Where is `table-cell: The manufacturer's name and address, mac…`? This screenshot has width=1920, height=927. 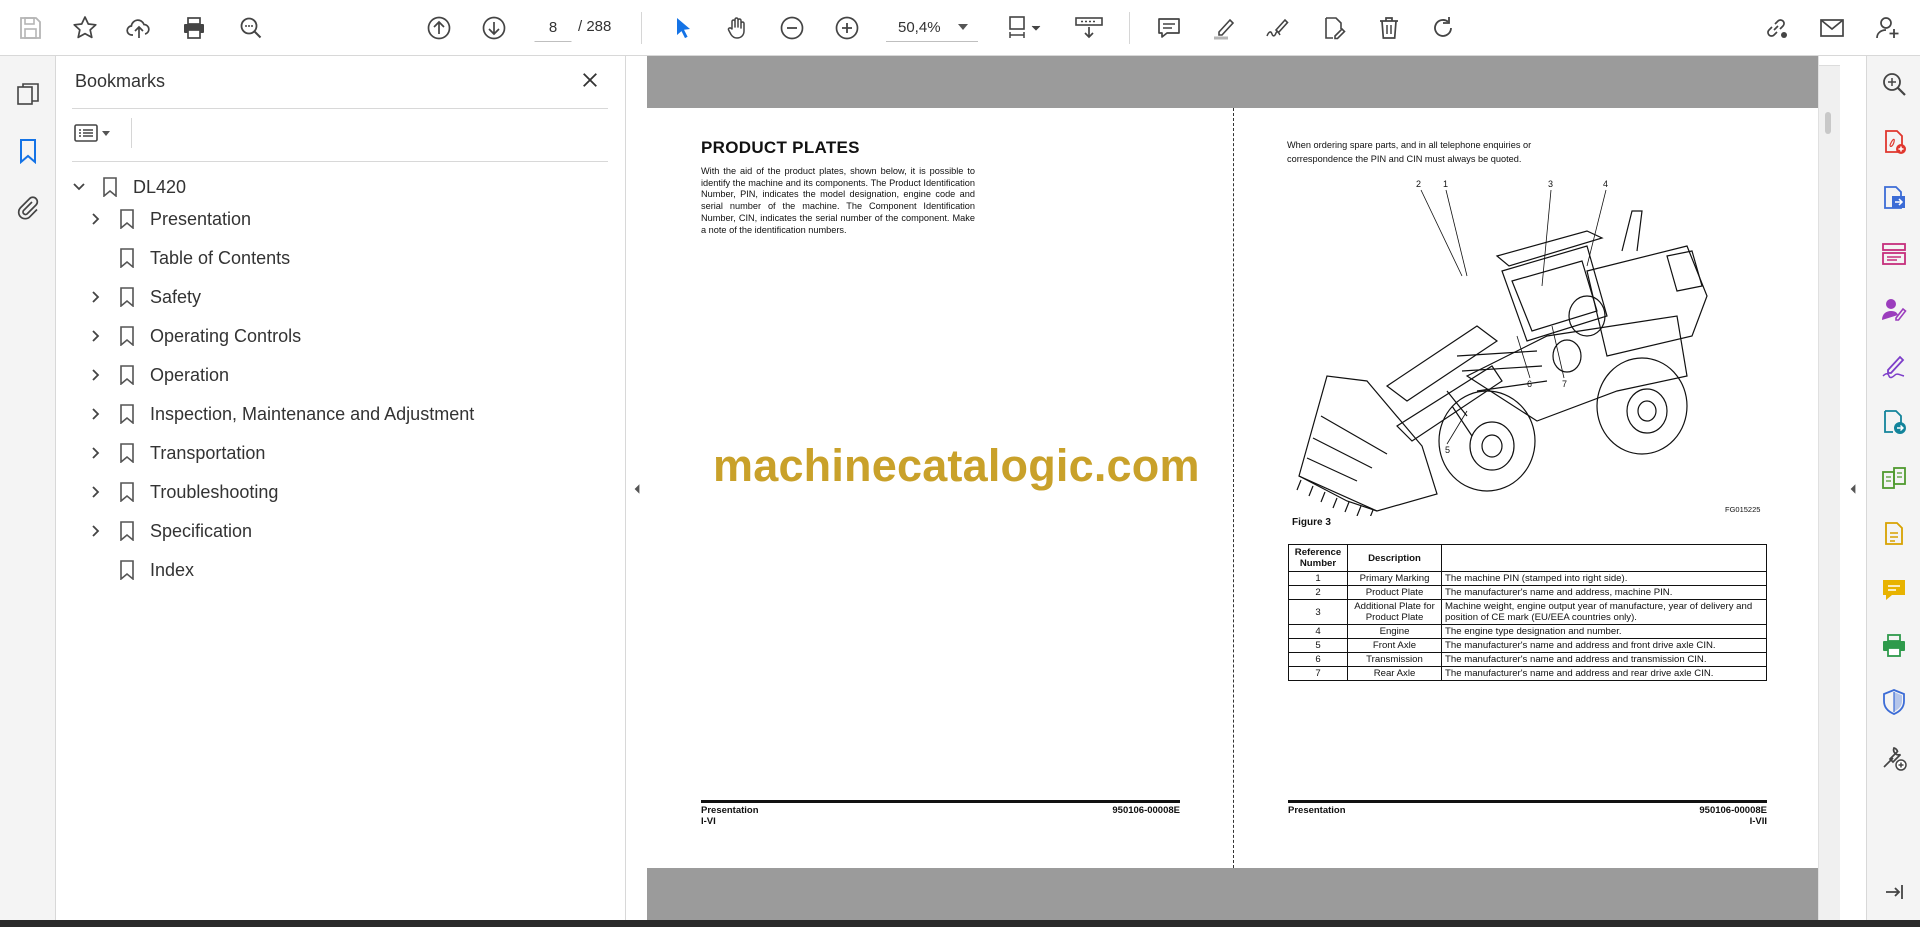
table-cell: The manufacturer's name and address, mac… is located at coordinates (1604, 592).